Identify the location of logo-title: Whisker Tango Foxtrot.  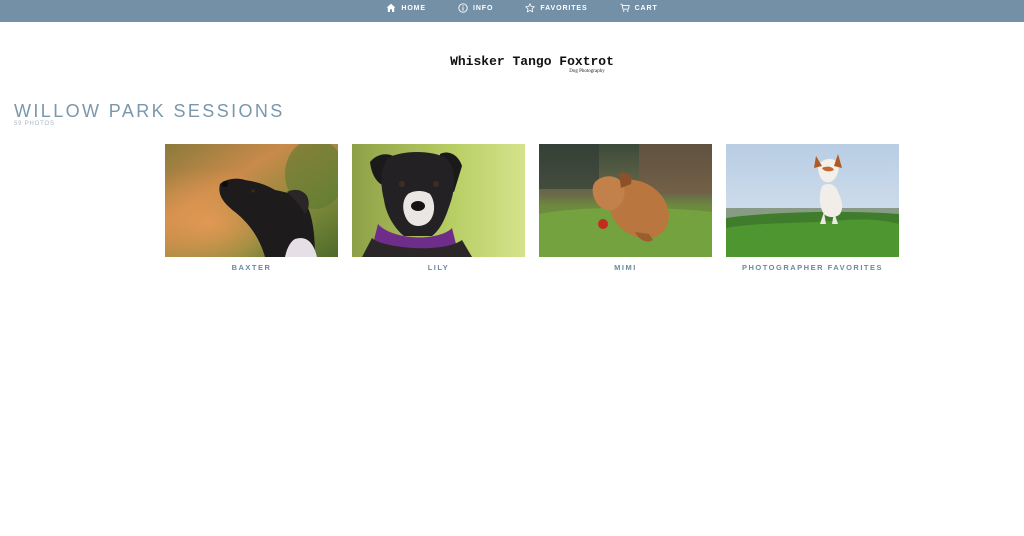
(532, 61).